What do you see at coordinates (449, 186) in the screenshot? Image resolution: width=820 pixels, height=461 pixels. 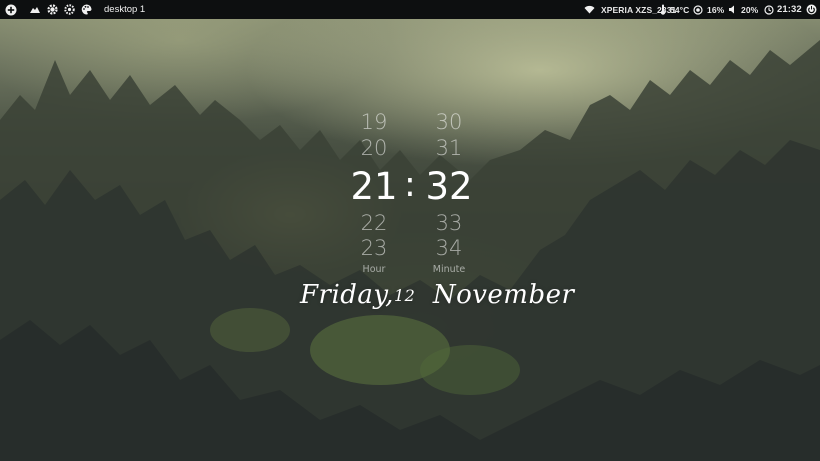 I see `minute-current: 32` at bounding box center [449, 186].